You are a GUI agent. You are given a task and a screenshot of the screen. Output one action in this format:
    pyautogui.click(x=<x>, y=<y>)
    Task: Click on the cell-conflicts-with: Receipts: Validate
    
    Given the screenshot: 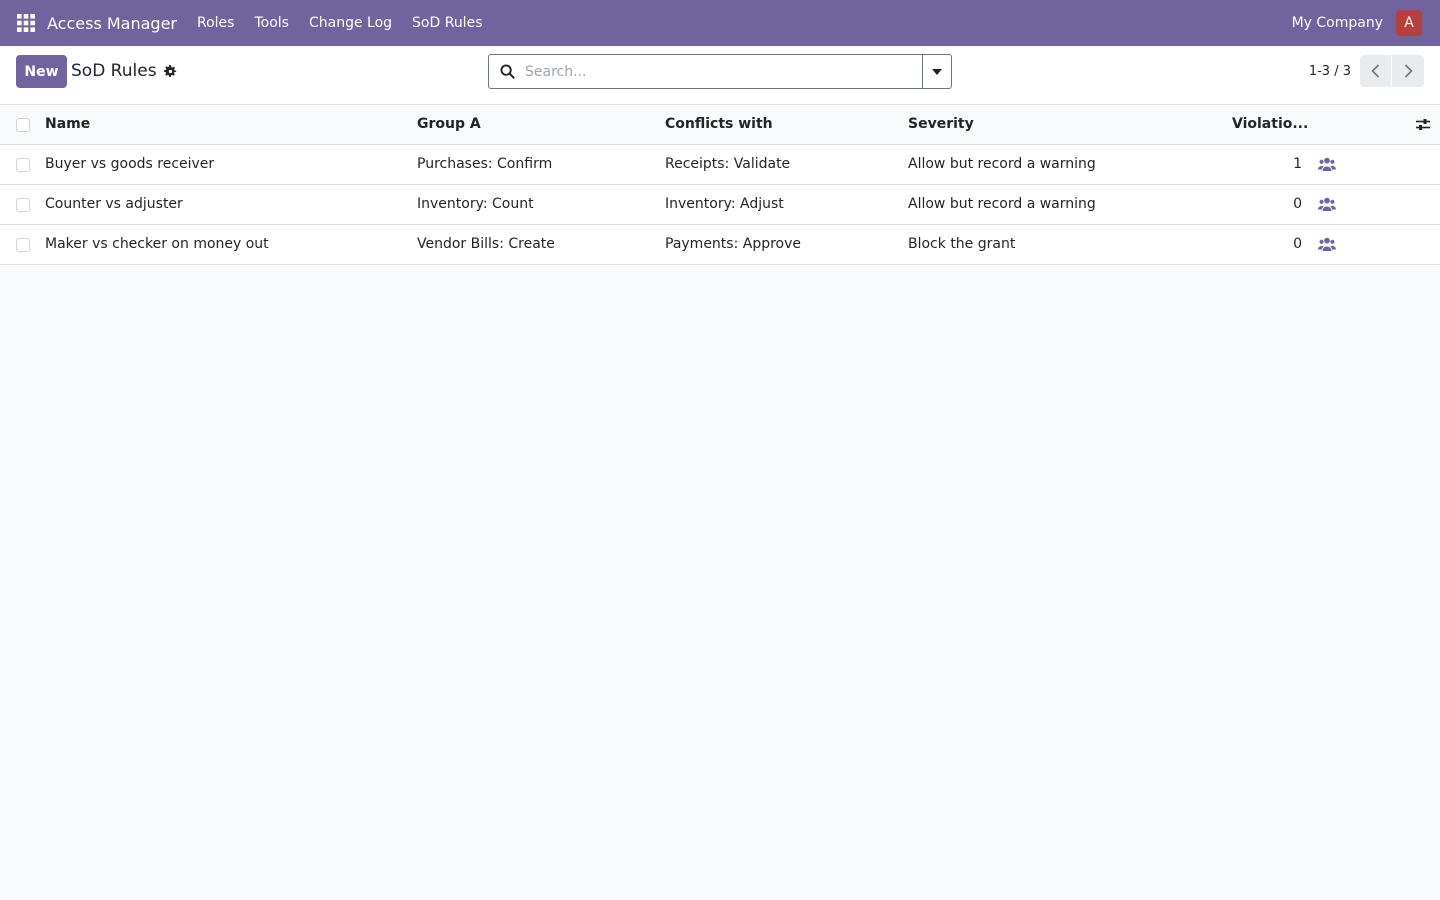 What is the action you would take?
    pyautogui.click(x=728, y=164)
    